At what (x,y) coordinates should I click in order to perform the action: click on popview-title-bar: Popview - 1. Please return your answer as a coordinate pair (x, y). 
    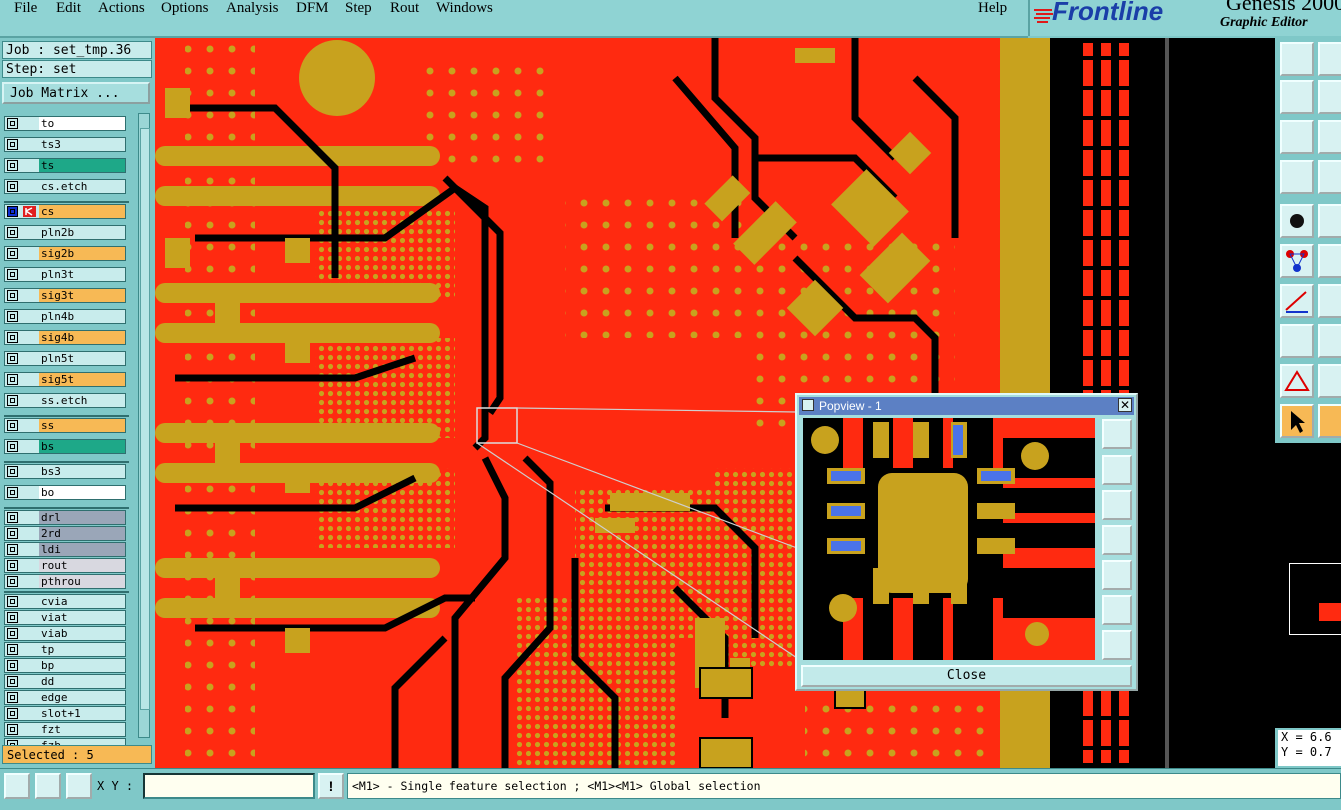
    Looking at the image, I should click on (966, 406).